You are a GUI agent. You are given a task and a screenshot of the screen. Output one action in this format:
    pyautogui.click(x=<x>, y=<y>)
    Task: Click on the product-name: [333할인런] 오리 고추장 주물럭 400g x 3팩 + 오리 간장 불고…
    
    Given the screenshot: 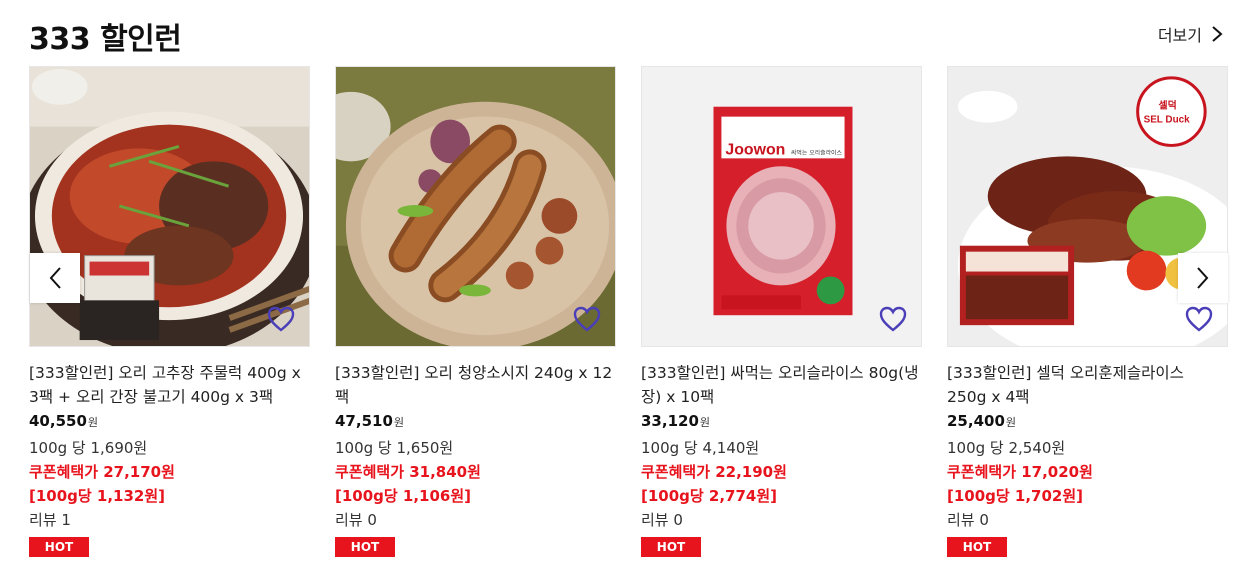 What is the action you would take?
    pyautogui.click(x=169, y=385)
    